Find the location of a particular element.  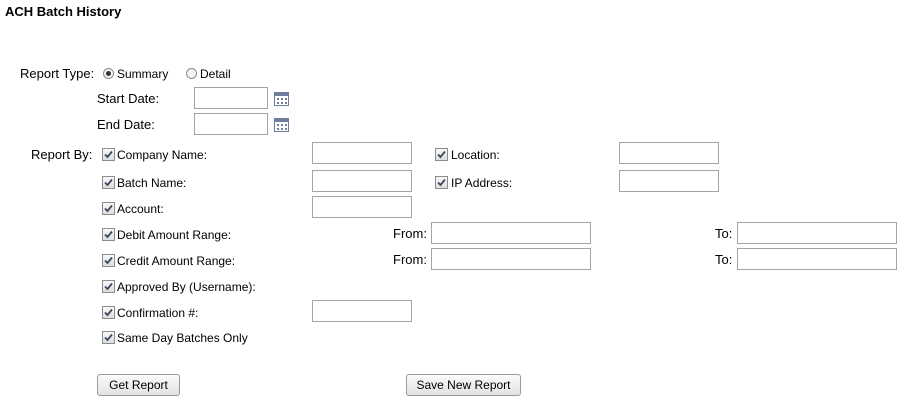

summary-radio is located at coordinates (108, 73).